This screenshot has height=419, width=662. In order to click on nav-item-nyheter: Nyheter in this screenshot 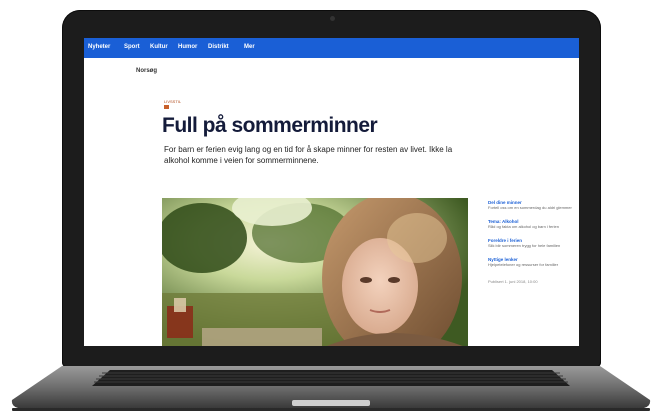, I will do `click(99, 47)`.